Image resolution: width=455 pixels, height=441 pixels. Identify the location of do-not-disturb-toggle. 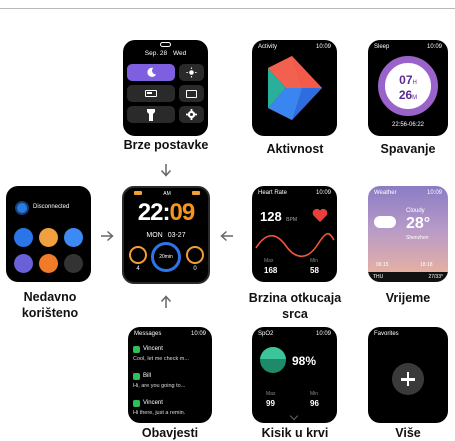
(151, 72).